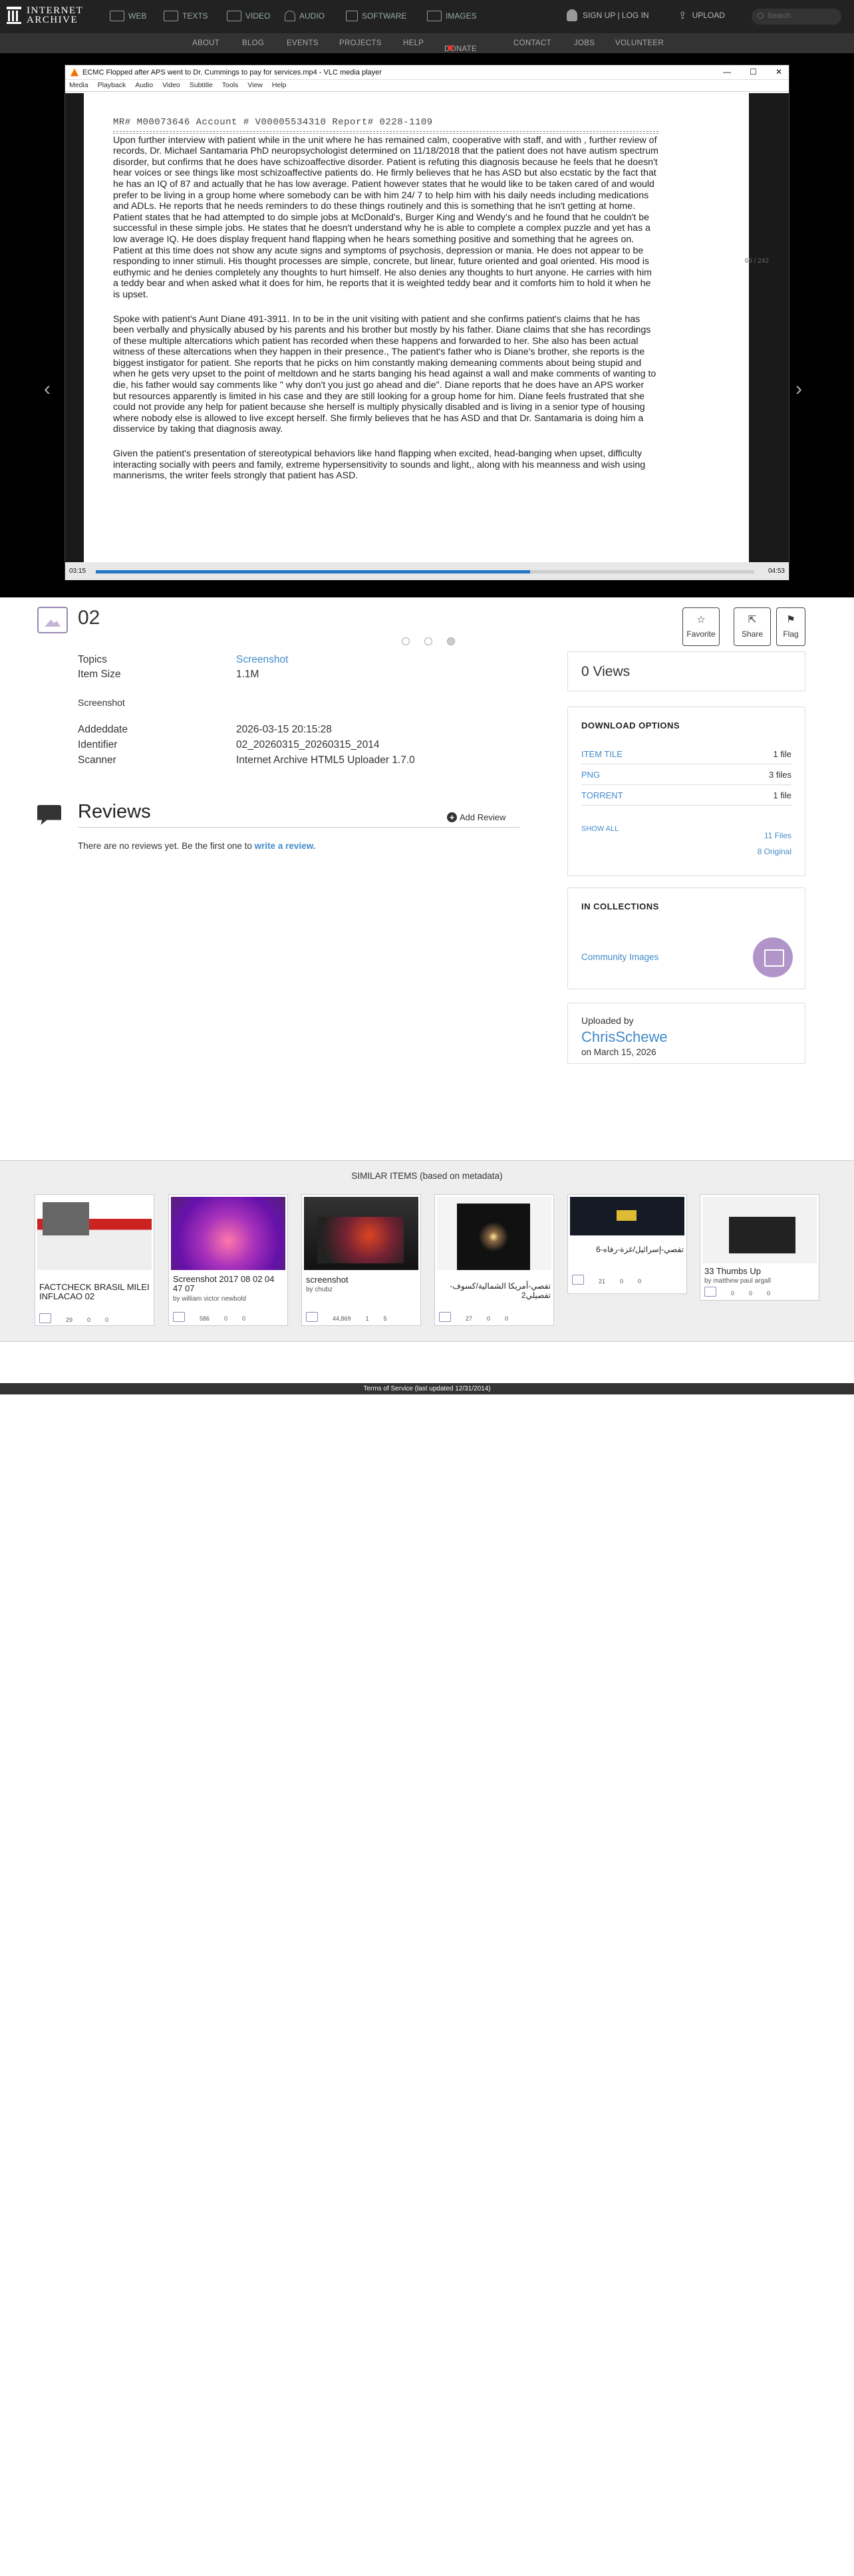  I want to click on menu-playback: Playback, so click(112, 85).